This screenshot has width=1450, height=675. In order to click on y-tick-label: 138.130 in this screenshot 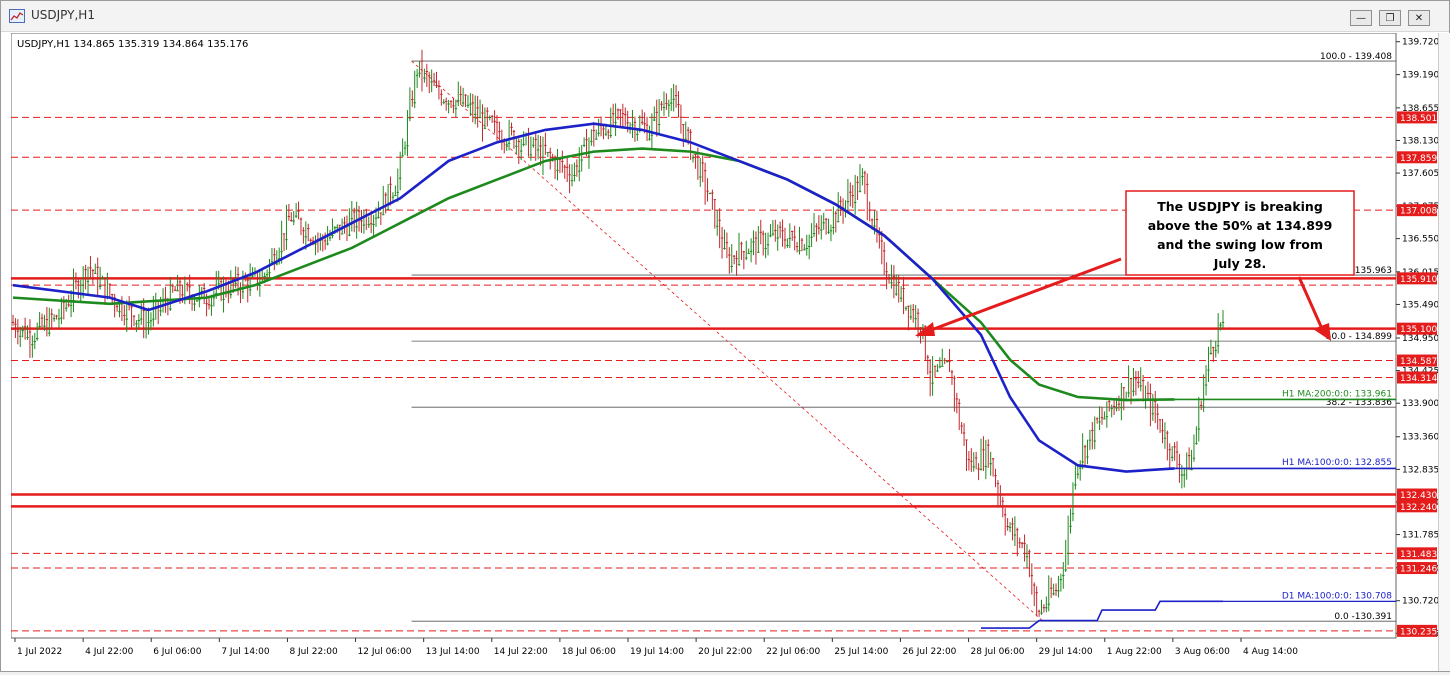, I will do `click(1420, 141)`.